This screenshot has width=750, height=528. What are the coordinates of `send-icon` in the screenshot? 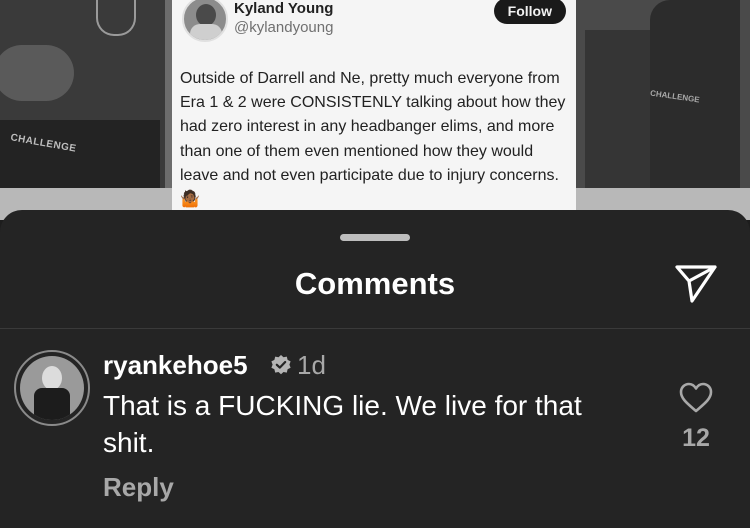 It's located at (696, 284).